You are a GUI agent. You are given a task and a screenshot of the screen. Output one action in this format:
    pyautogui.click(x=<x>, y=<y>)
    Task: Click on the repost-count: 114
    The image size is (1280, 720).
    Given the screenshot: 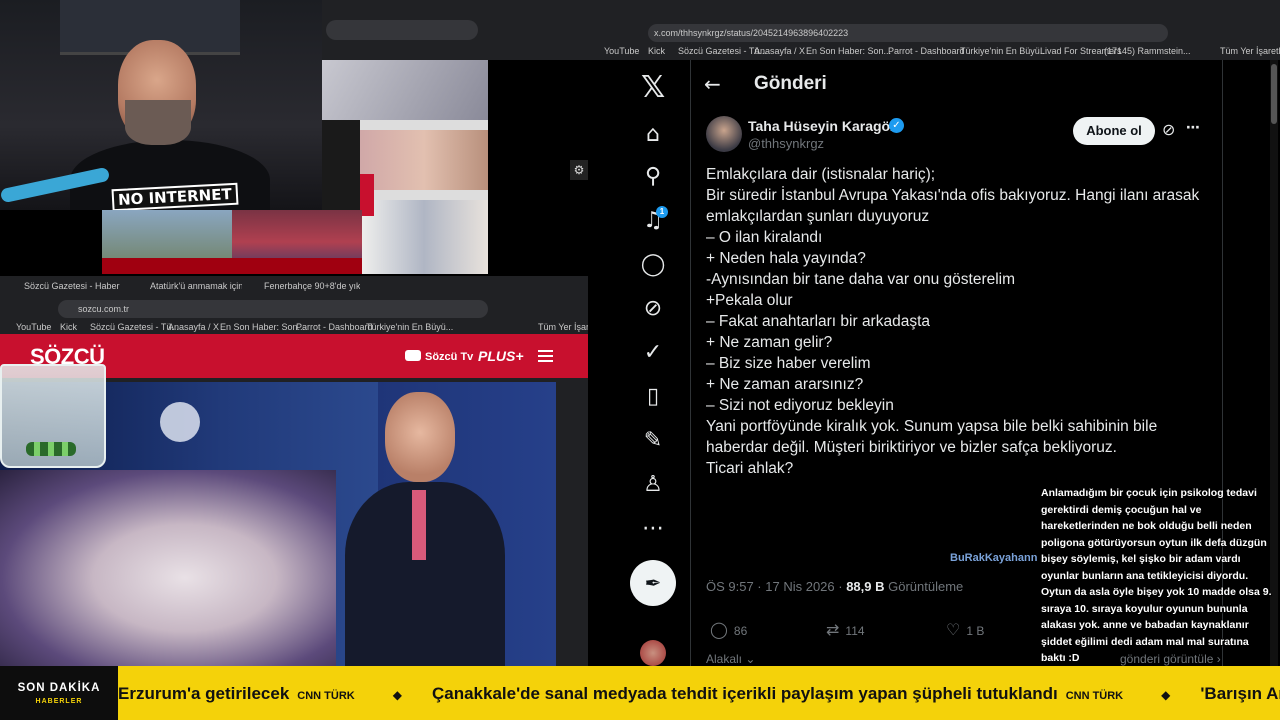 What is the action you would take?
    pyautogui.click(x=855, y=631)
    